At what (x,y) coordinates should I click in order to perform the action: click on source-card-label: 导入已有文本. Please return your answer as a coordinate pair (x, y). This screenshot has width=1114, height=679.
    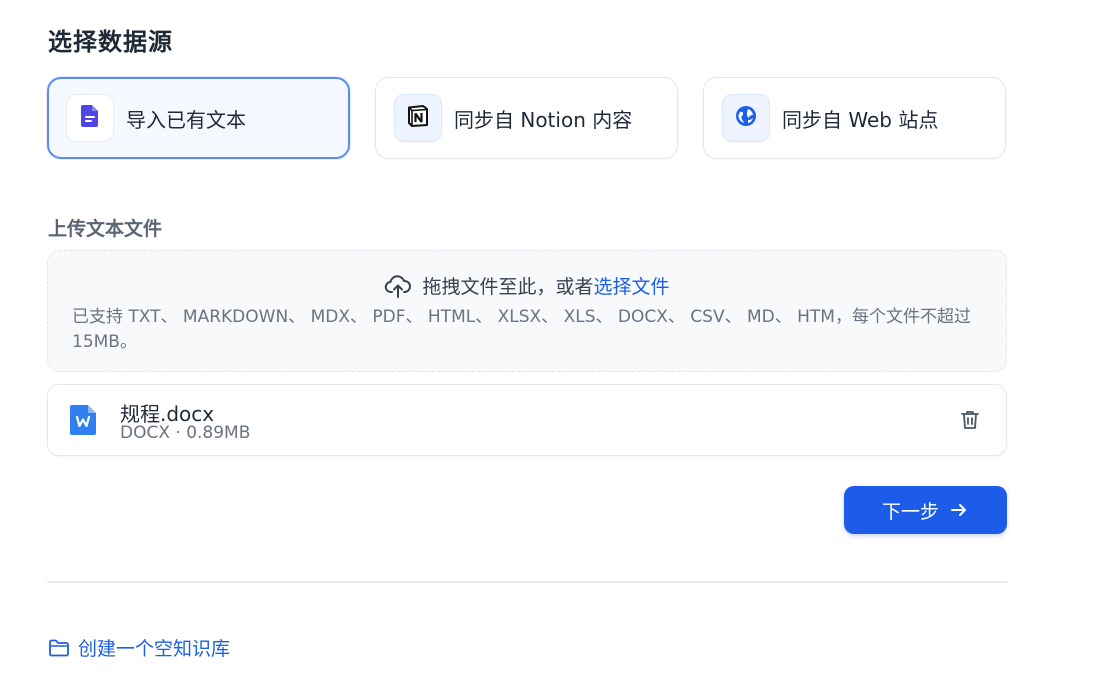
    Looking at the image, I should click on (186, 119).